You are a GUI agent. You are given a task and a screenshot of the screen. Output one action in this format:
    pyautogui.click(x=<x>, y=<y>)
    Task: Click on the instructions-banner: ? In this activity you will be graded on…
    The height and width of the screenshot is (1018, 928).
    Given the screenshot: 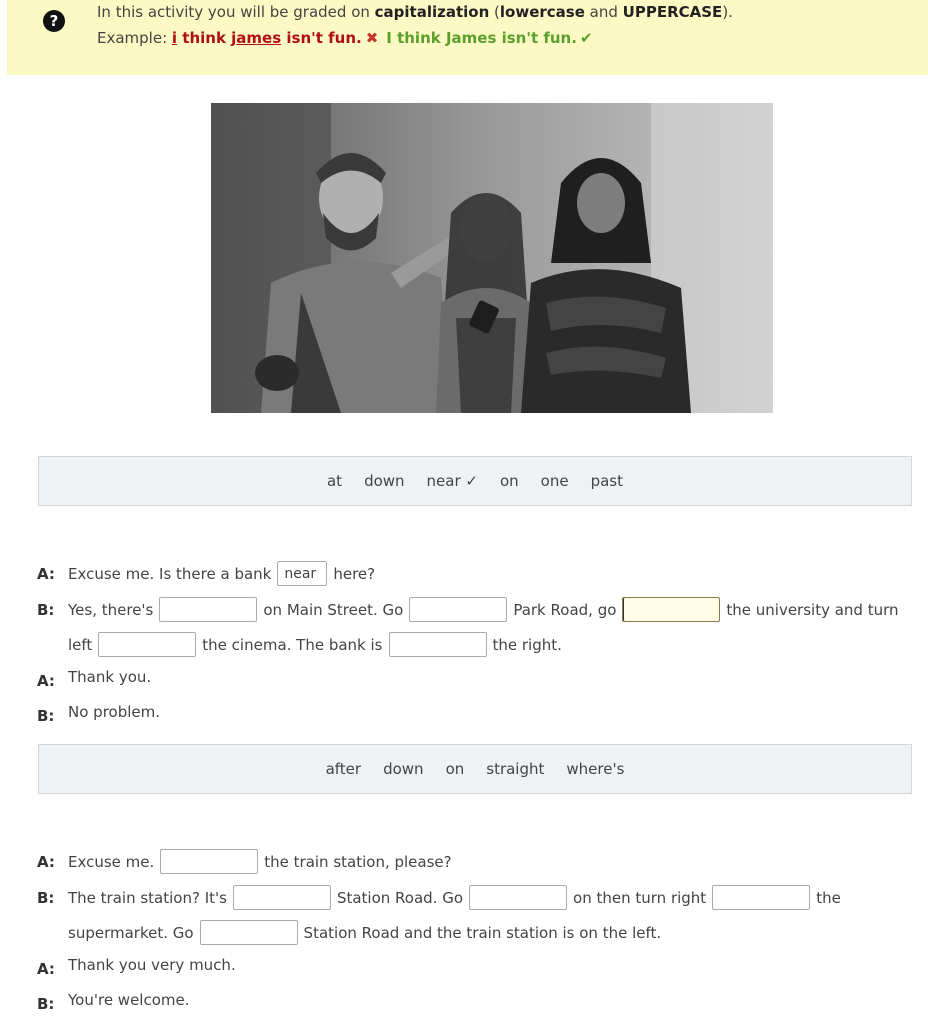 What is the action you would take?
    pyautogui.click(x=467, y=37)
    